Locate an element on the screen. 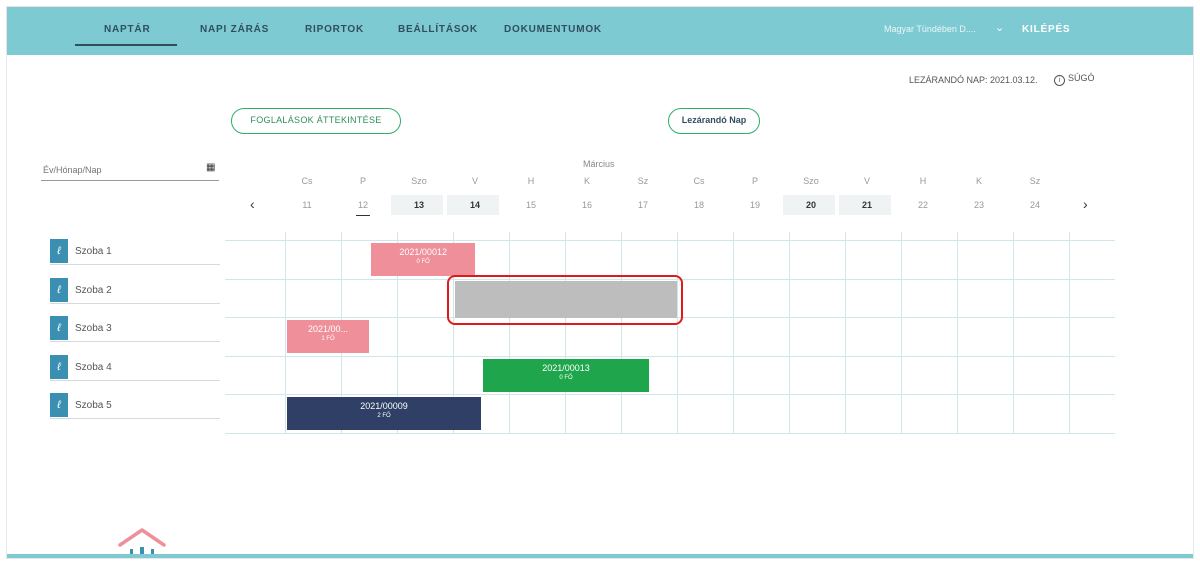  day-number: 21 is located at coordinates (867, 205).